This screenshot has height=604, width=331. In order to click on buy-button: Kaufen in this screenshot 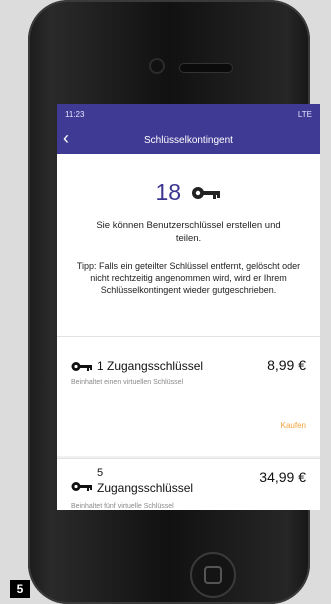, I will do `click(293, 425)`.